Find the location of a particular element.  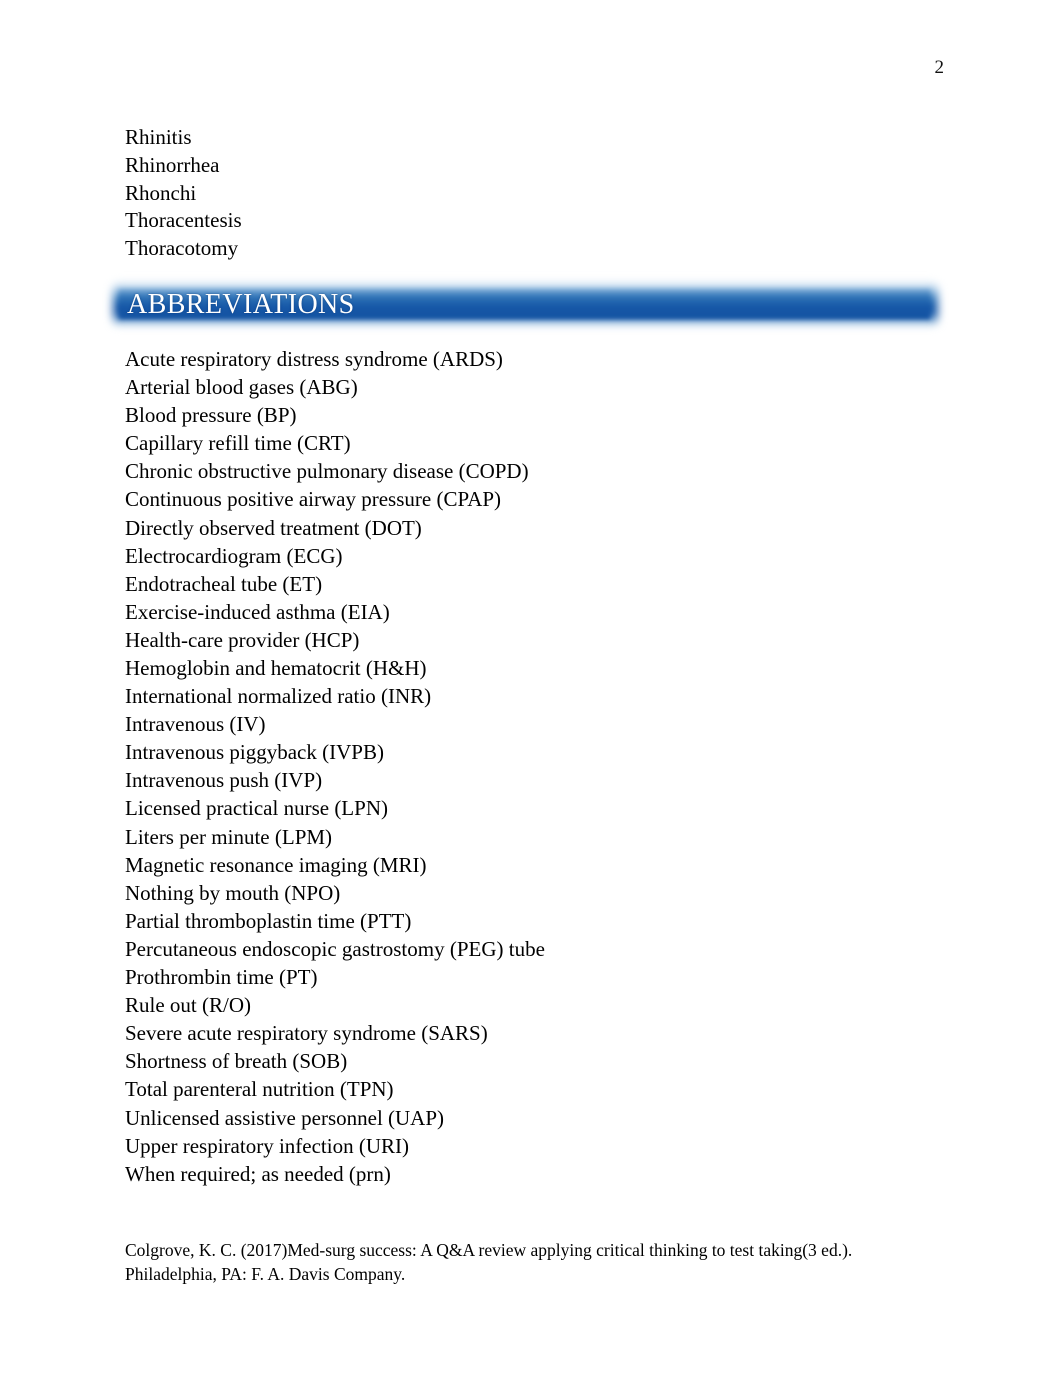

list-item: Magnetic resonance imaging (MRI) is located at coordinates (276, 864).